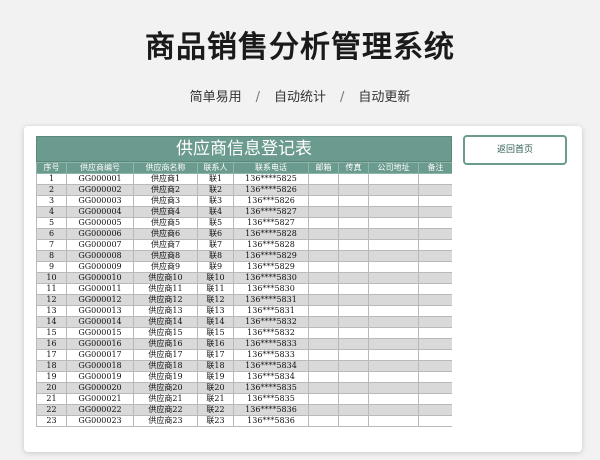  Describe the element at coordinates (165, 256) in the screenshot. I see `table-cell: 供应商8` at that location.